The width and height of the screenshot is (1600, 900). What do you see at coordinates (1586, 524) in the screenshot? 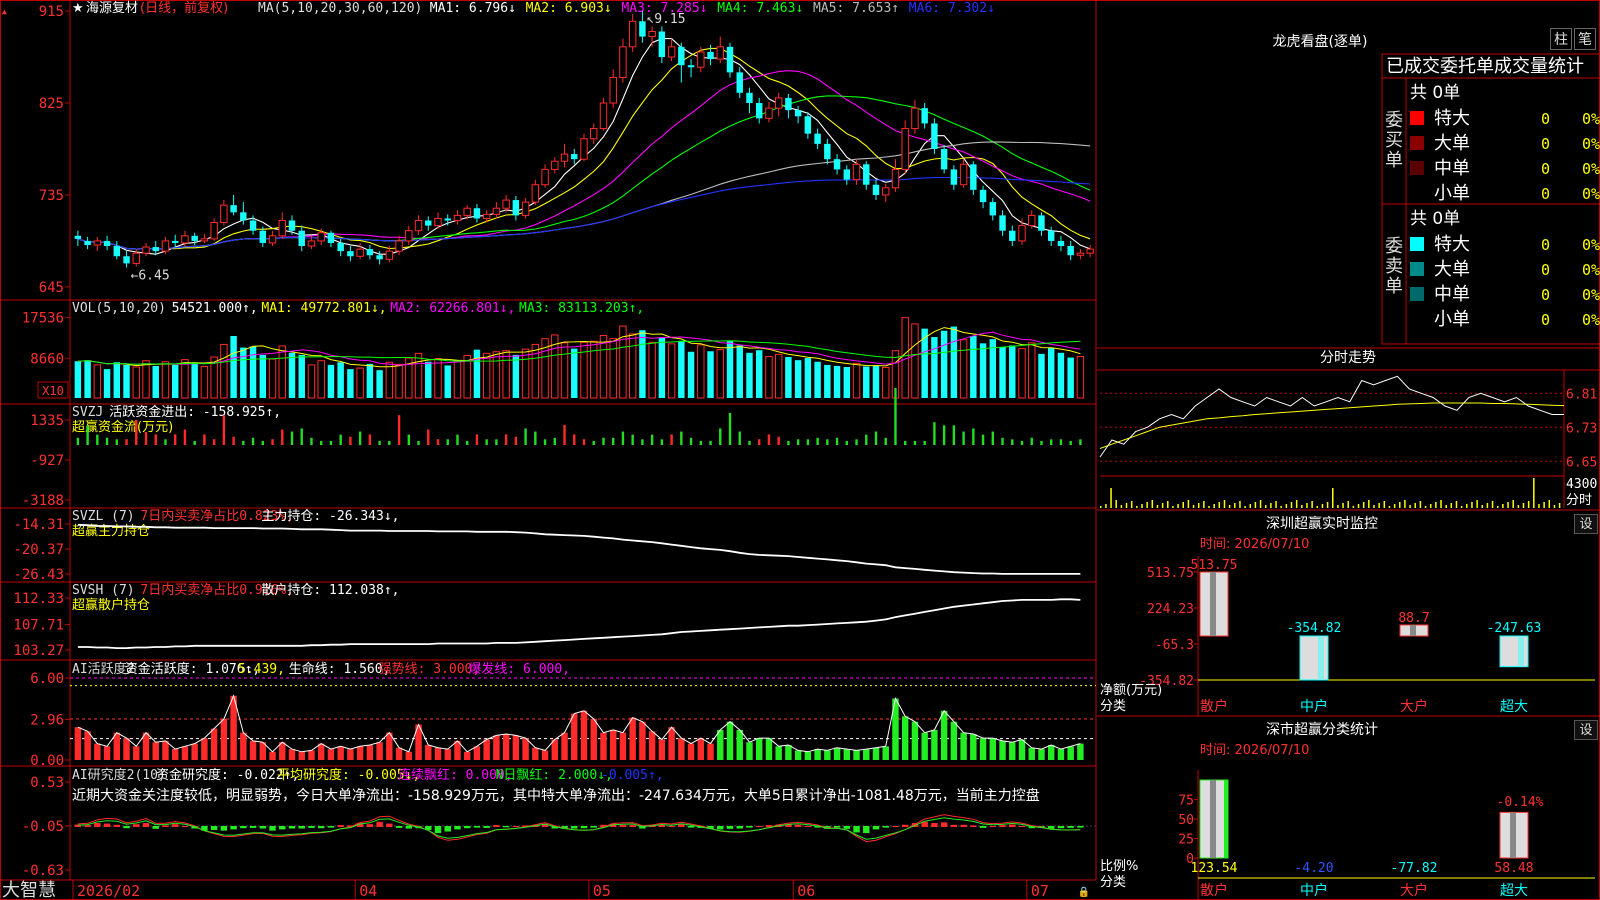
I see `monitor-settings-button: 设` at bounding box center [1586, 524].